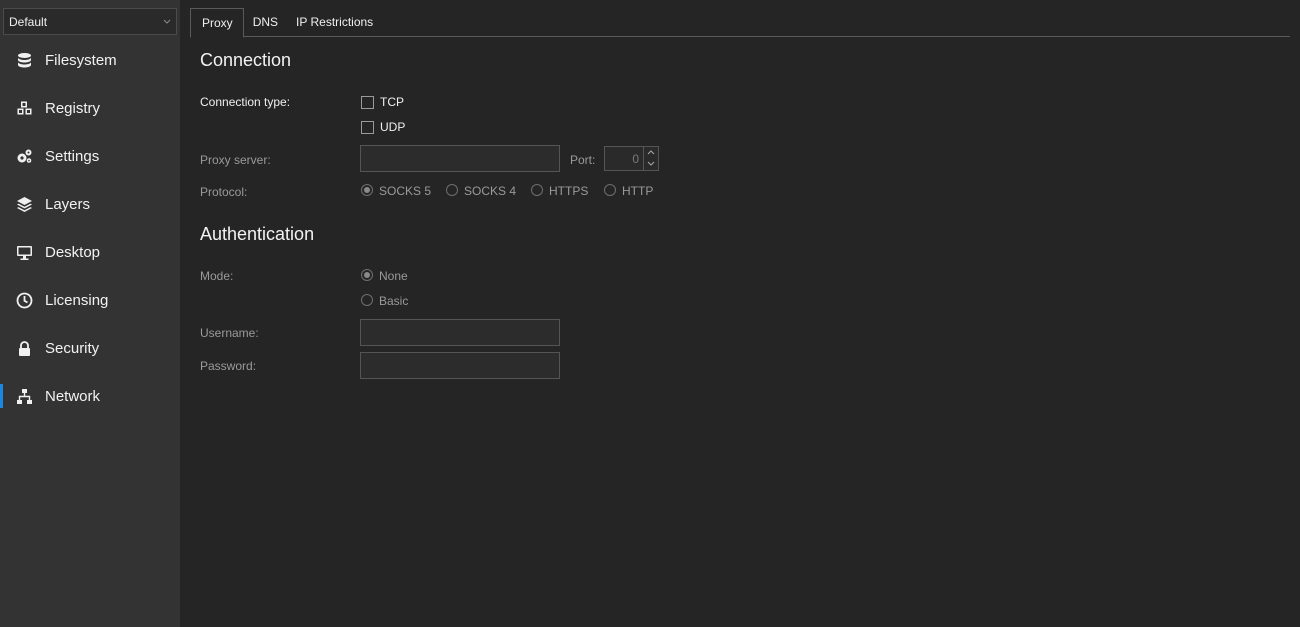 This screenshot has width=1300, height=627. Describe the element at coordinates (72, 348) in the screenshot. I see `sidebar-item-label: Security` at that location.